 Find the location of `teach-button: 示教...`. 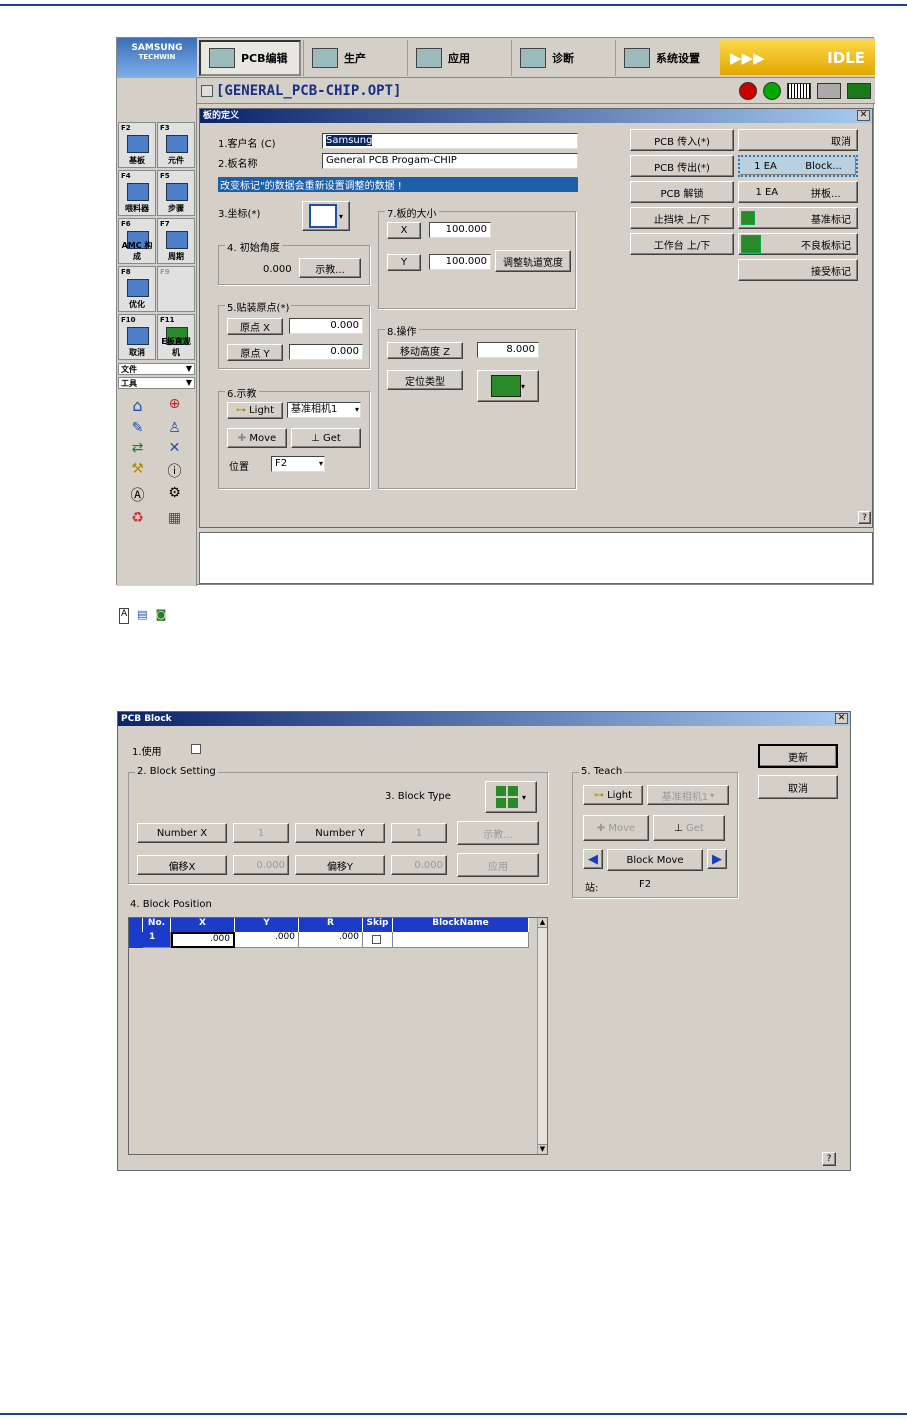

teach-button: 示教... is located at coordinates (498, 833).